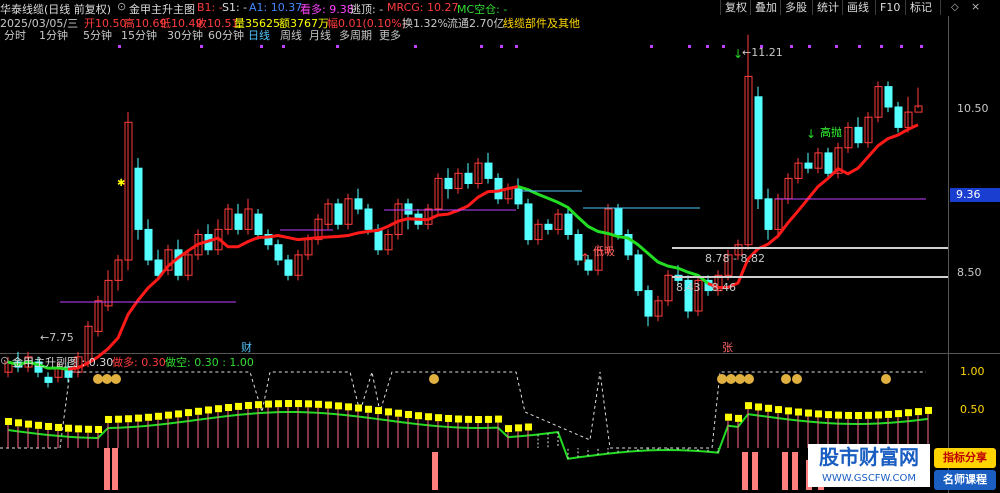 This screenshot has height=493, width=1000. Describe the element at coordinates (246, 347) in the screenshot. I see `finance-tag: 财` at that location.